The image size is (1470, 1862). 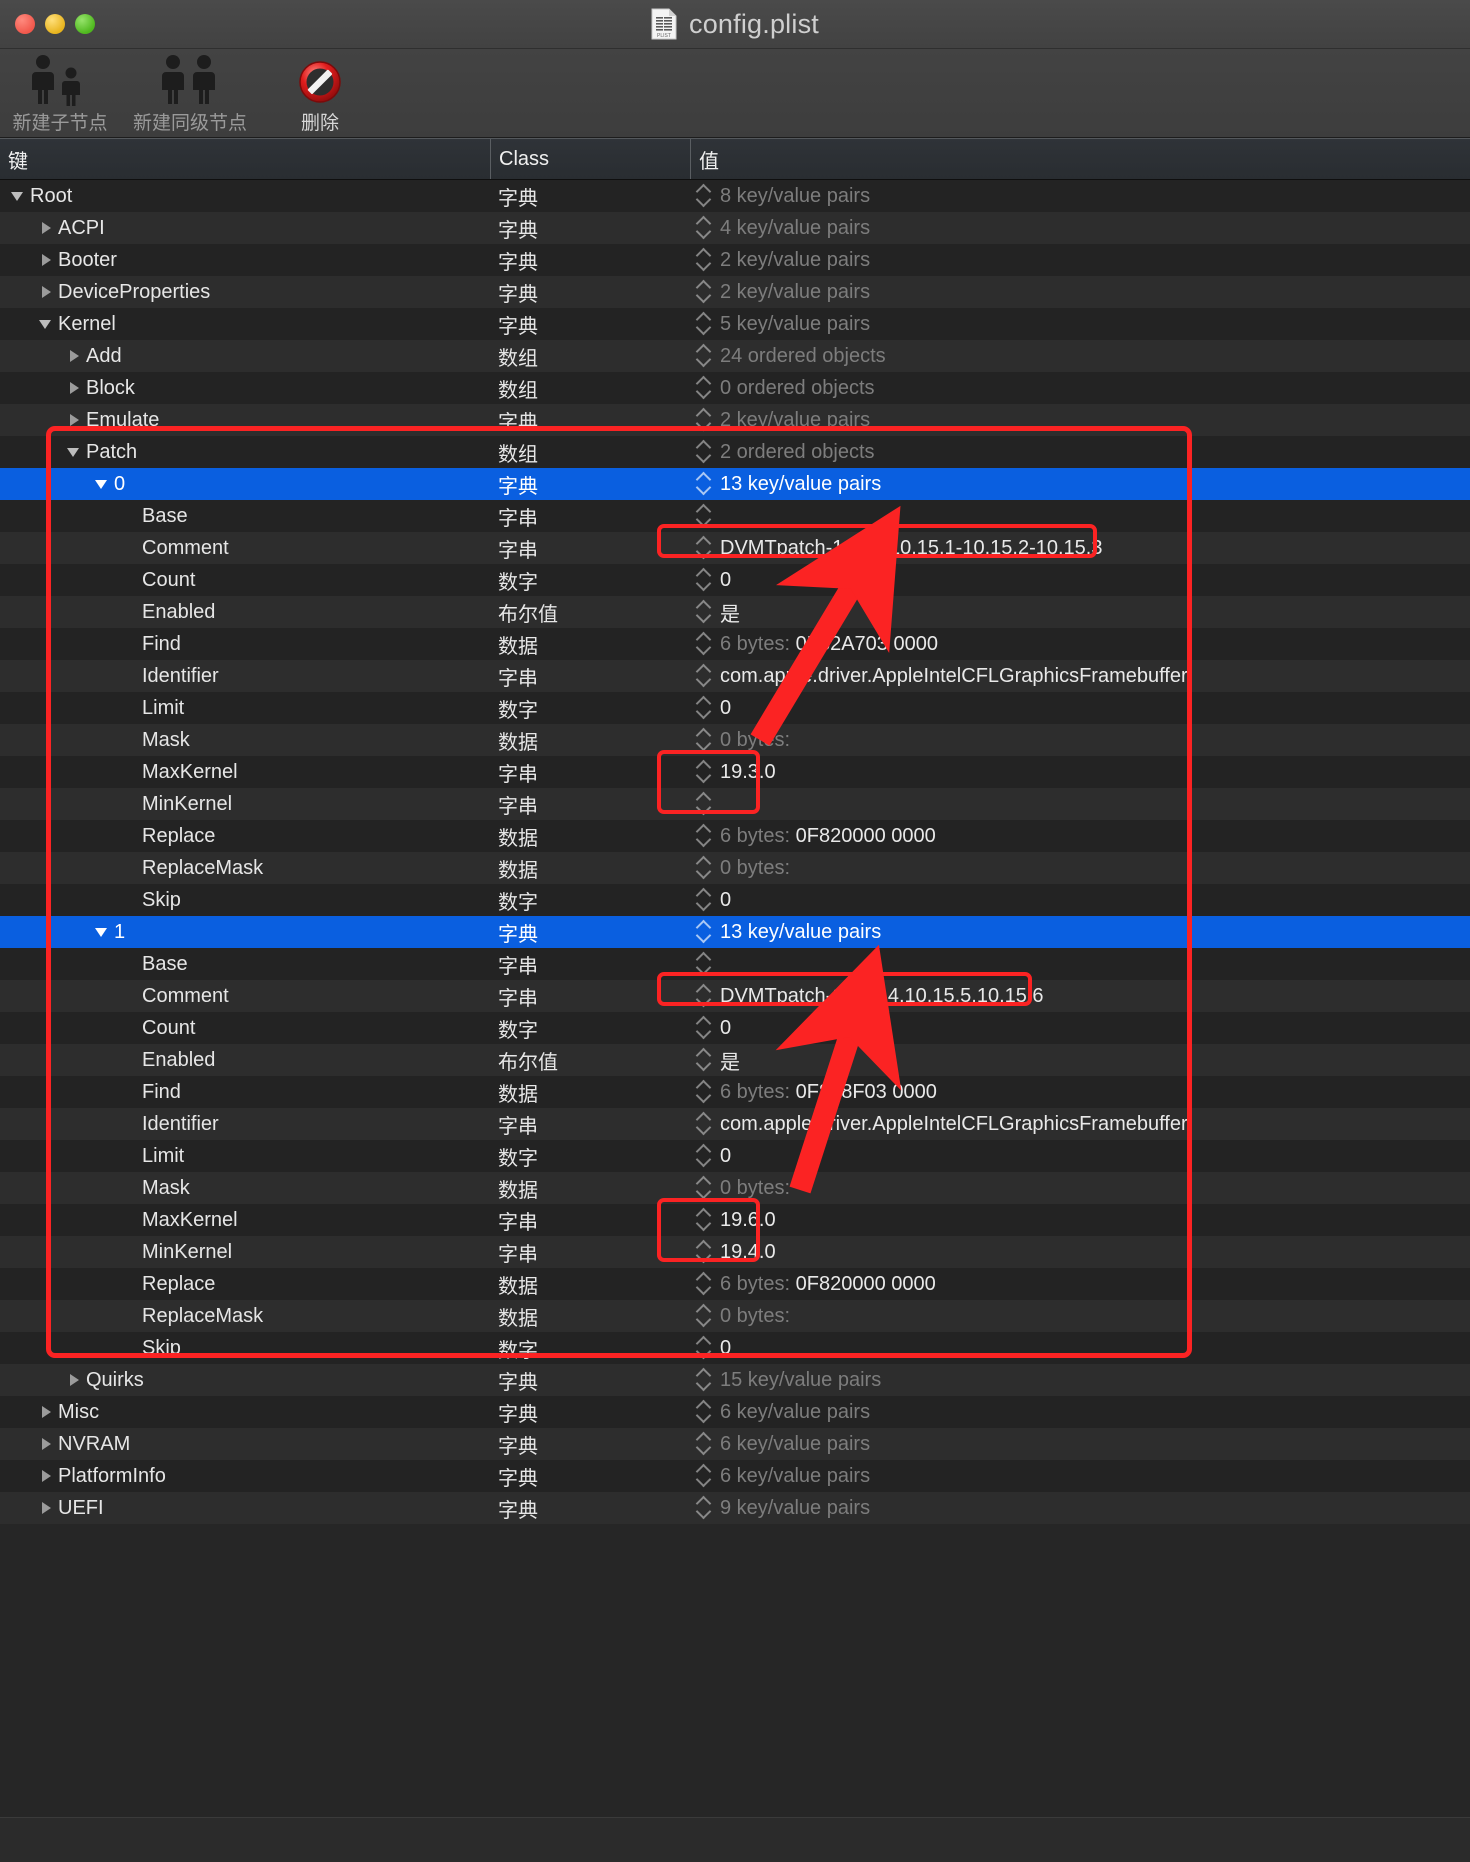 What do you see at coordinates (1080, 836) in the screenshot?
I see `row-value-cell: 6 bytes: 0F820000 0000` at bounding box center [1080, 836].